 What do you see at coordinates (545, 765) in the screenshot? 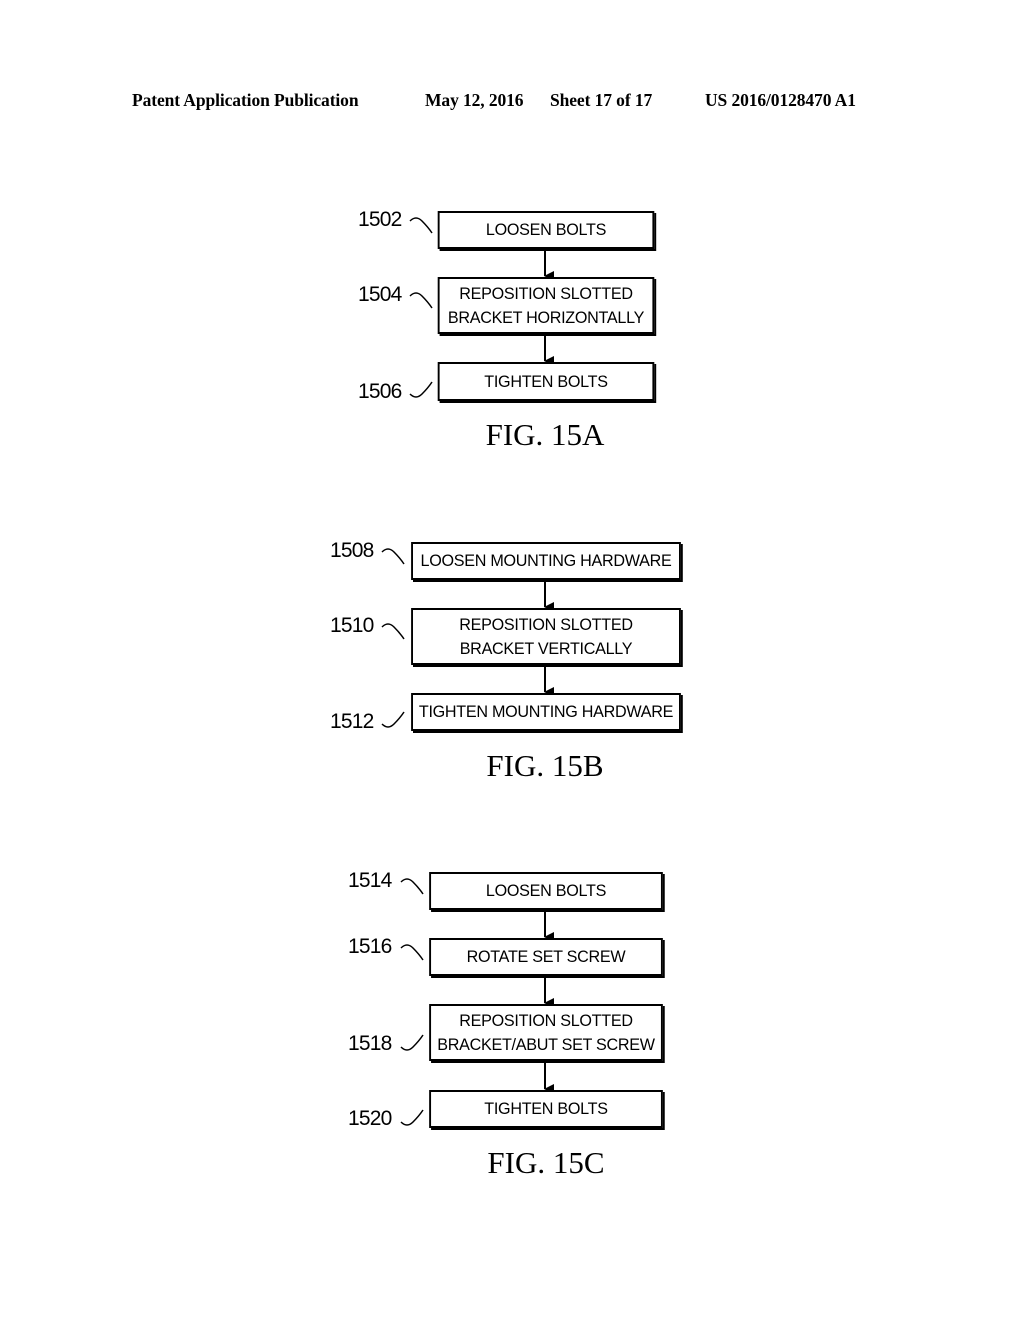
I see `figure-label: FIG. 15B` at bounding box center [545, 765].